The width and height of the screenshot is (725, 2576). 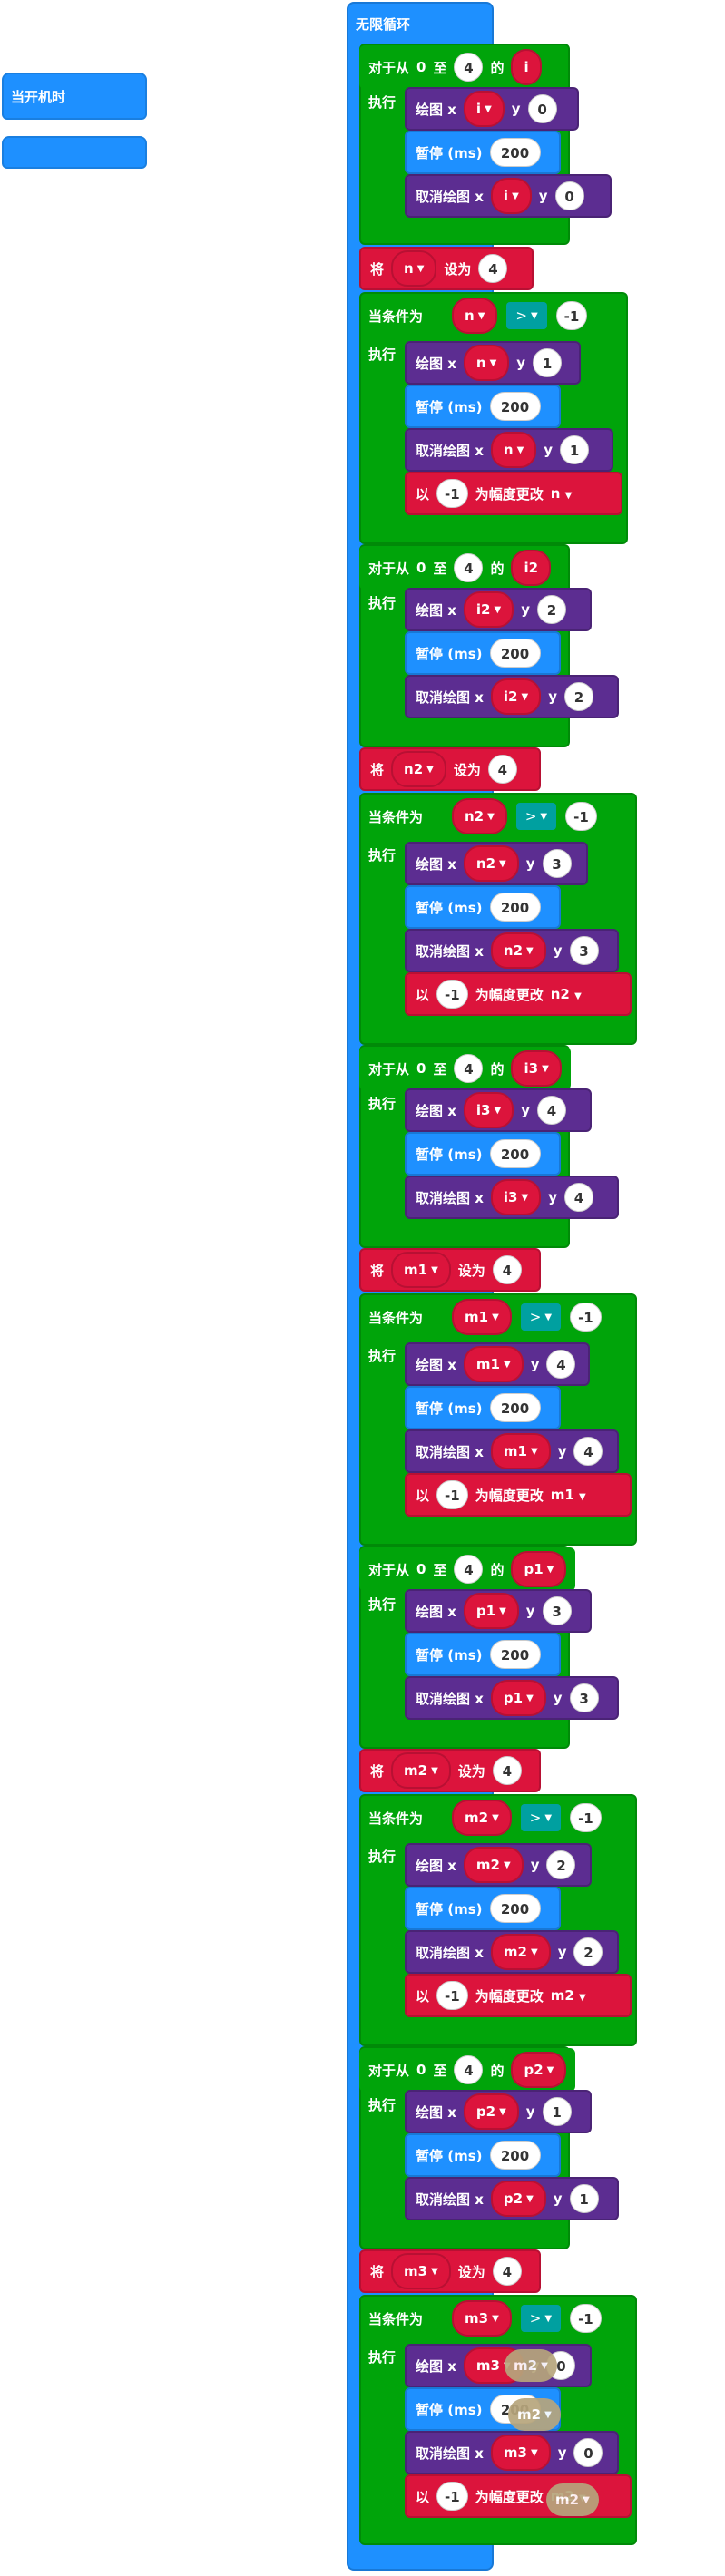 I want to click on unplot-x-var: p2 ▼, so click(x=518, y=2199).